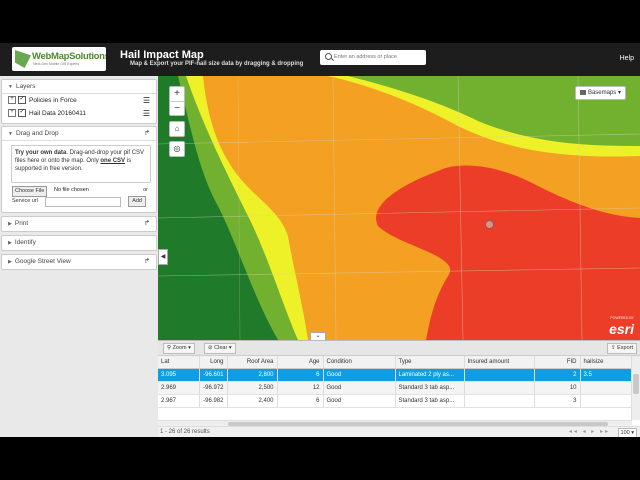 This screenshot has width=640, height=480. I want to click on search-box, so click(373, 57).